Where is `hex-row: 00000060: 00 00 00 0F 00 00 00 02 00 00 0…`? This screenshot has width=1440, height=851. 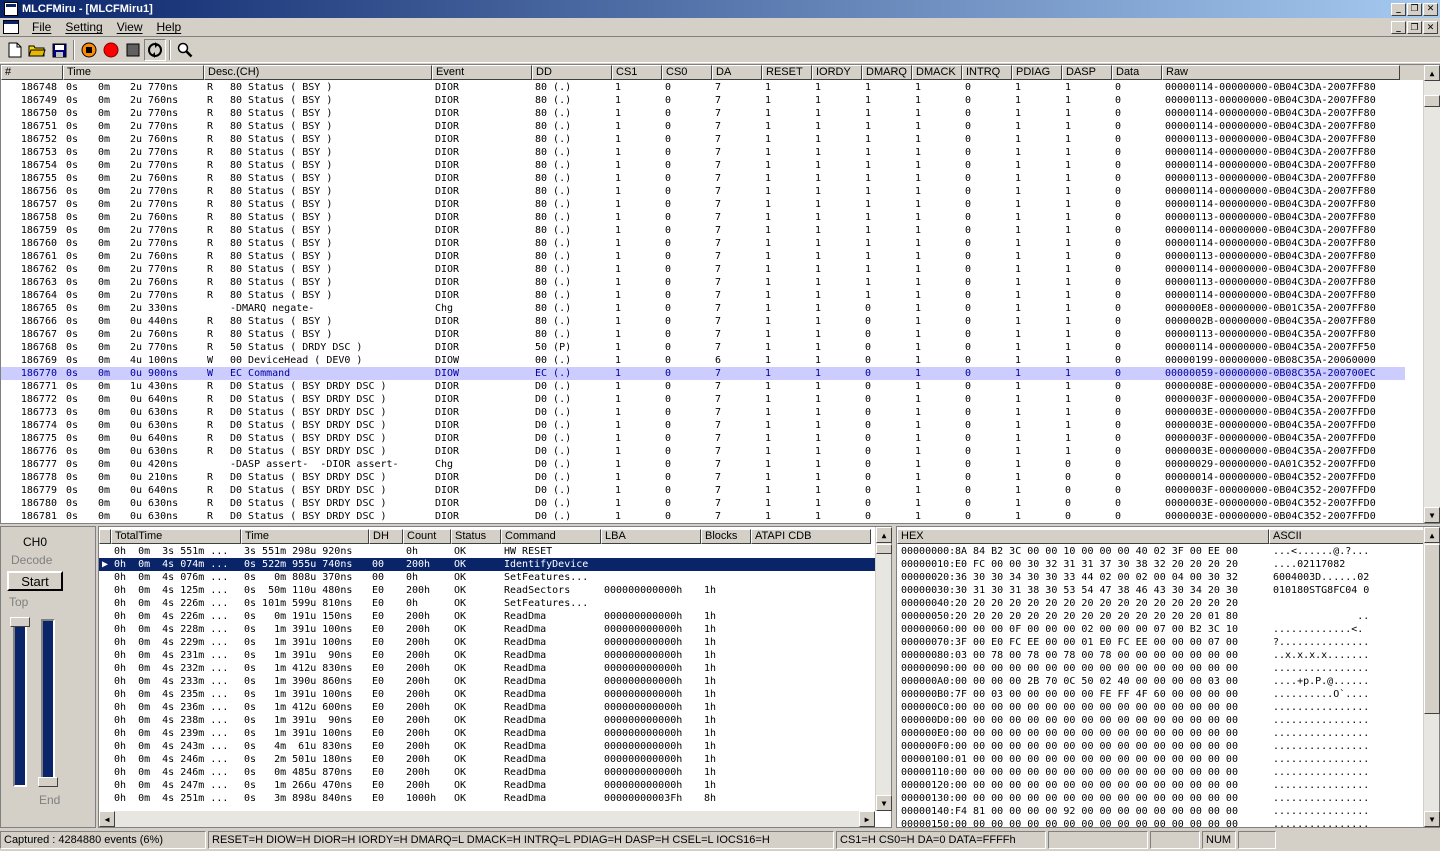 hex-row: 00000060: 00 00 00 0F 00 00 00 02 00 00 0… is located at coordinates (1160, 629).